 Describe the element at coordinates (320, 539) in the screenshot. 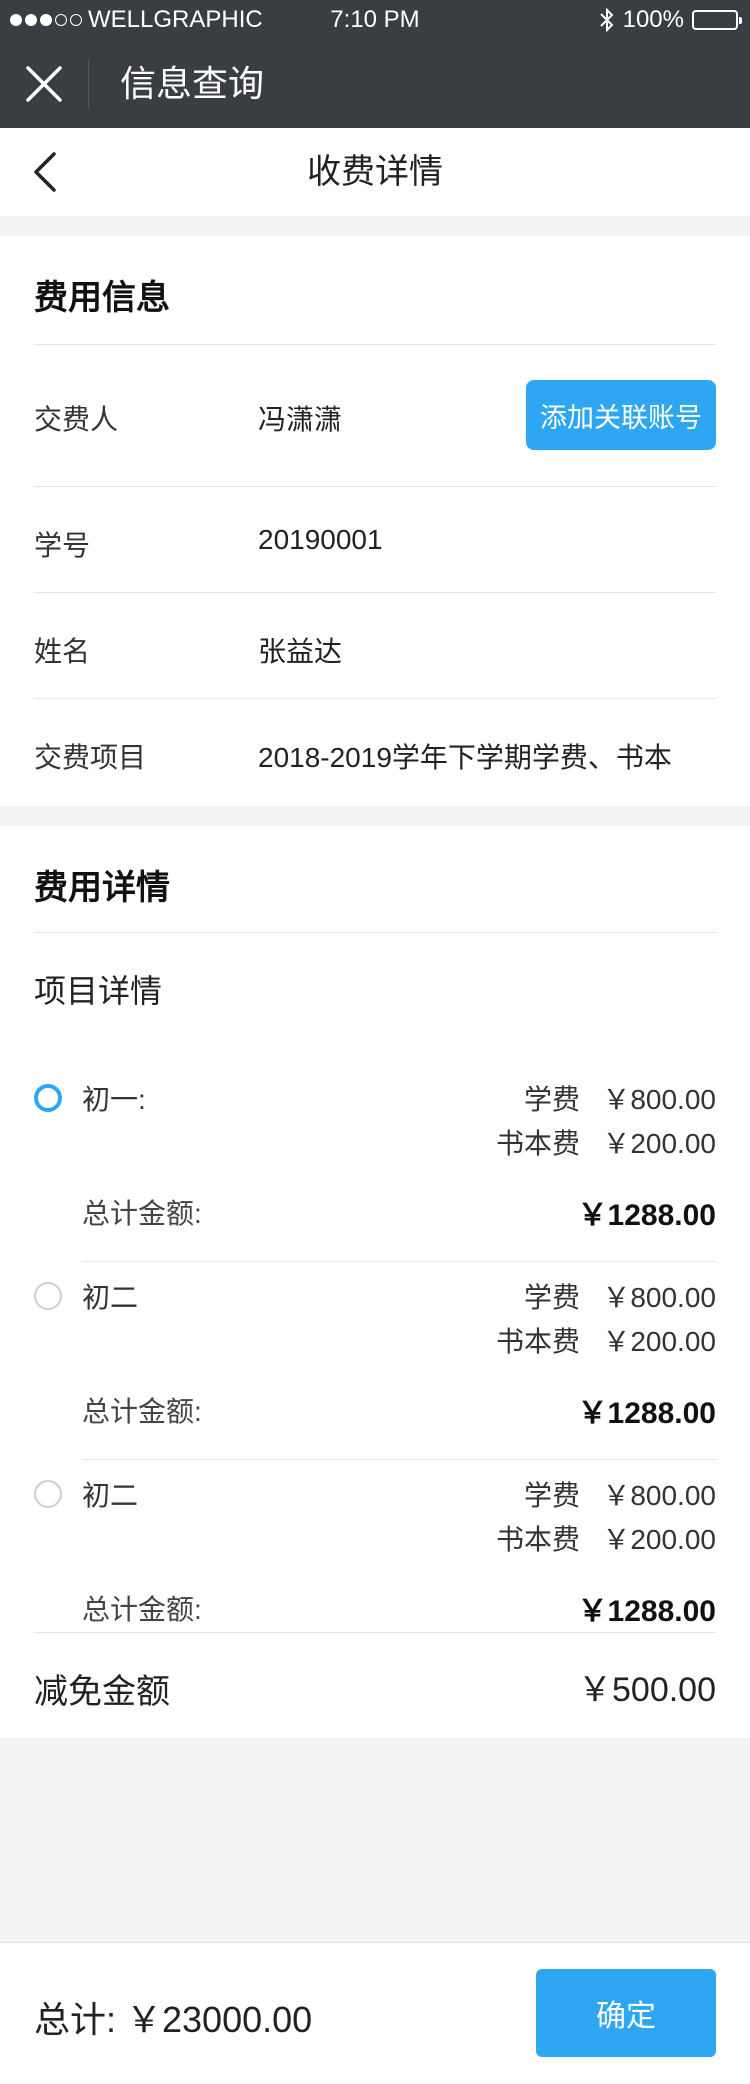

I see `student-id-value: 20190001` at that location.